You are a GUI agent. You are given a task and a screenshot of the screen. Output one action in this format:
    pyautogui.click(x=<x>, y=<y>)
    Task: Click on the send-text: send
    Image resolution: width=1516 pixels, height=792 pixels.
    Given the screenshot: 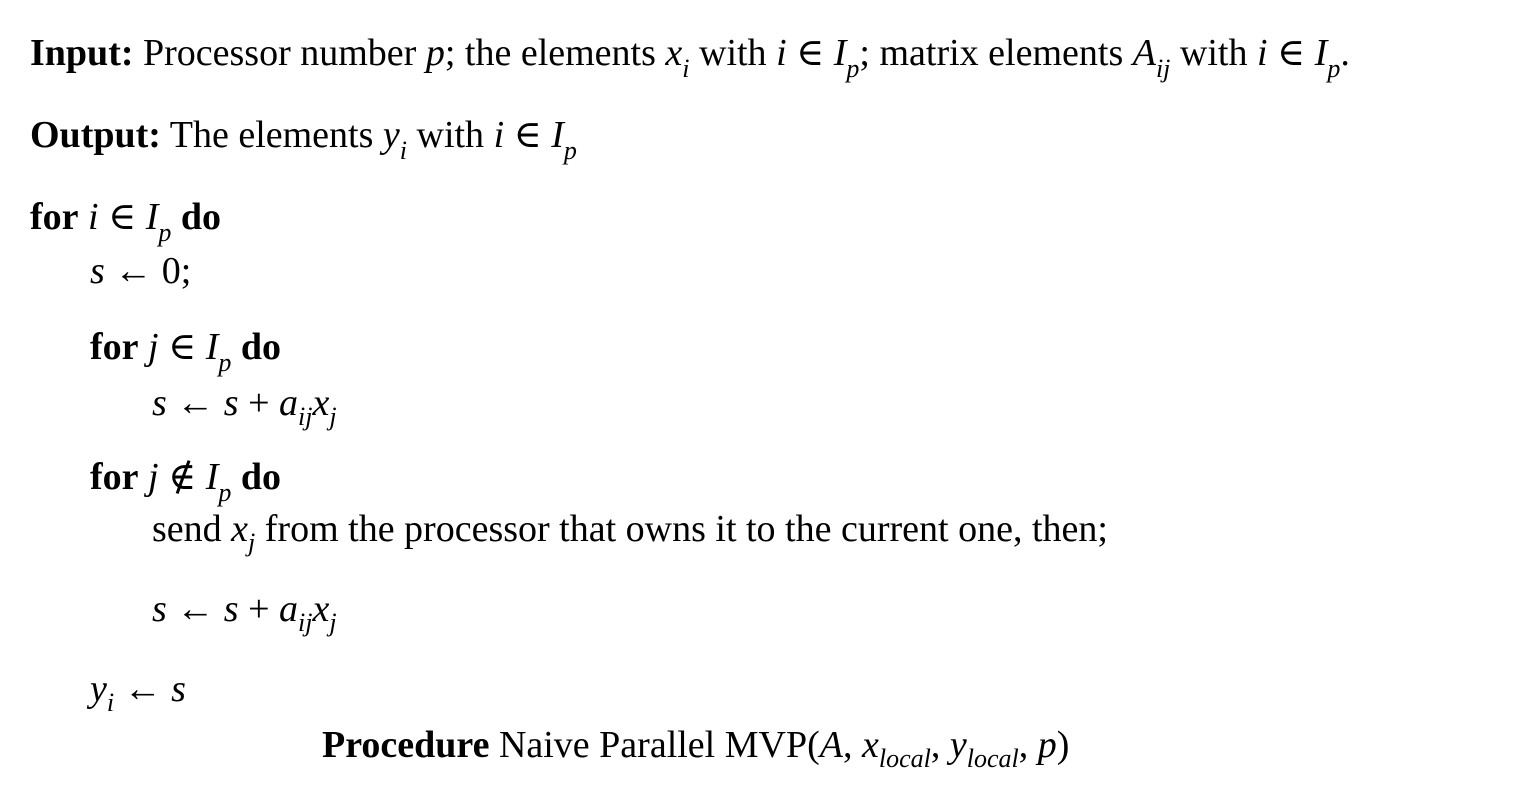 What is the action you would take?
    pyautogui.click(x=187, y=529)
    